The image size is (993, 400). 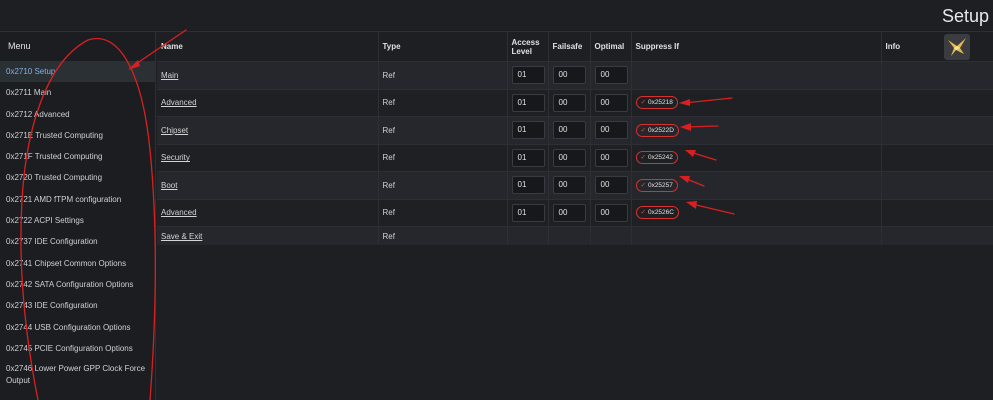 I want to click on menu-item-acpi: 0x2722 ACPI Settings, so click(x=77, y=220).